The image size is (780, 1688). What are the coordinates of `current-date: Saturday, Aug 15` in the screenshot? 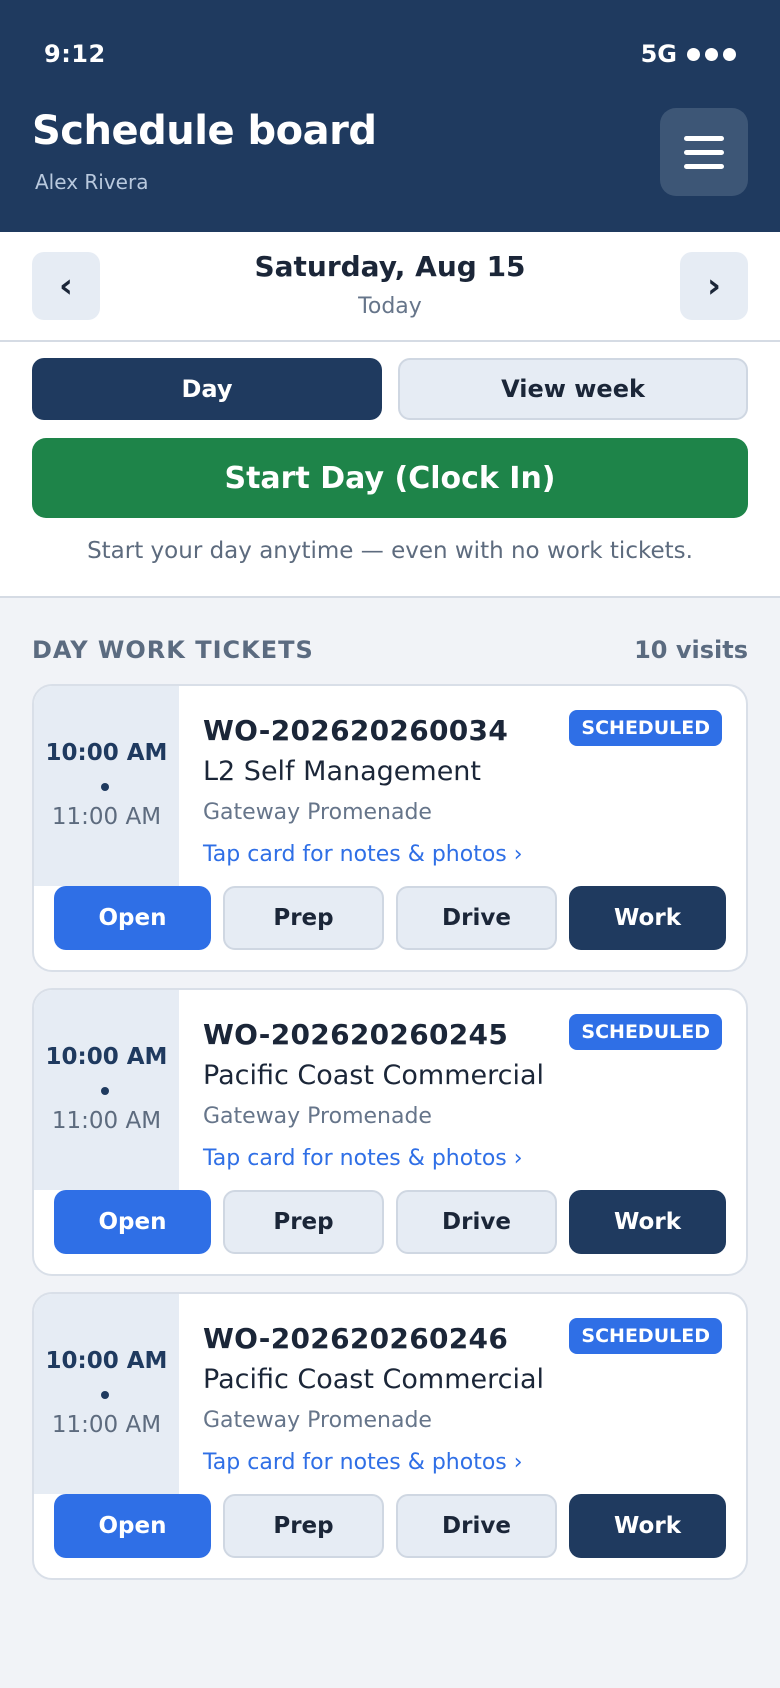 It's located at (390, 266).